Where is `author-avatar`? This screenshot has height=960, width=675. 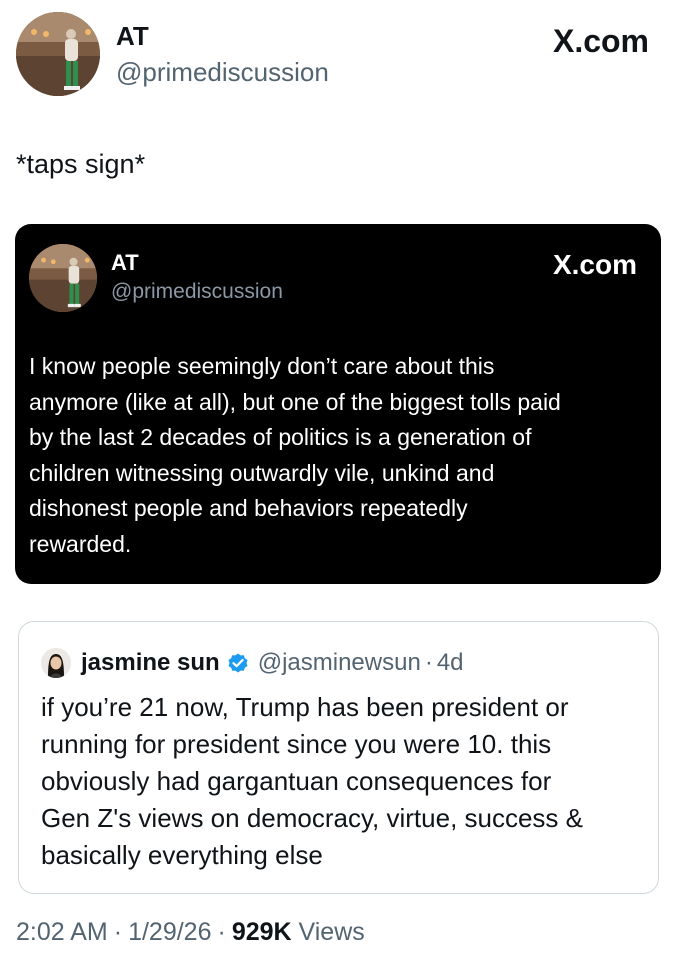
author-avatar is located at coordinates (58, 54).